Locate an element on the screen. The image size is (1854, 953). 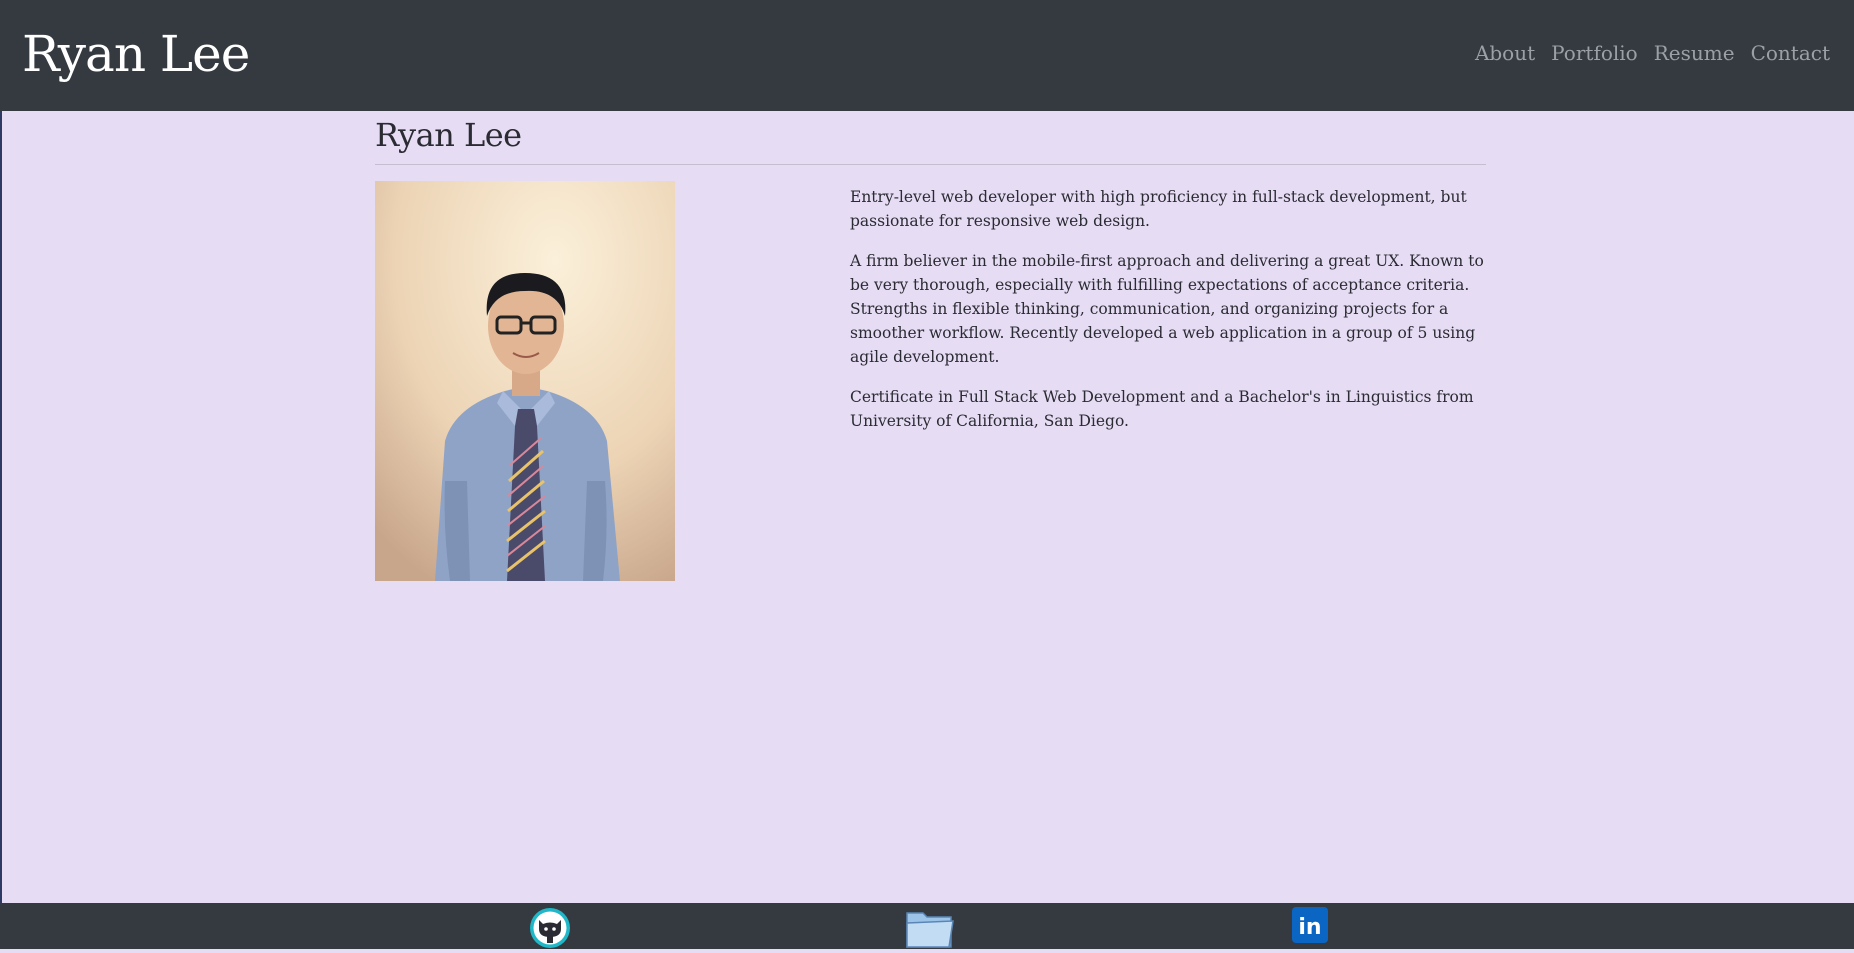
brand-link: Ryan Lee is located at coordinates (136, 54).